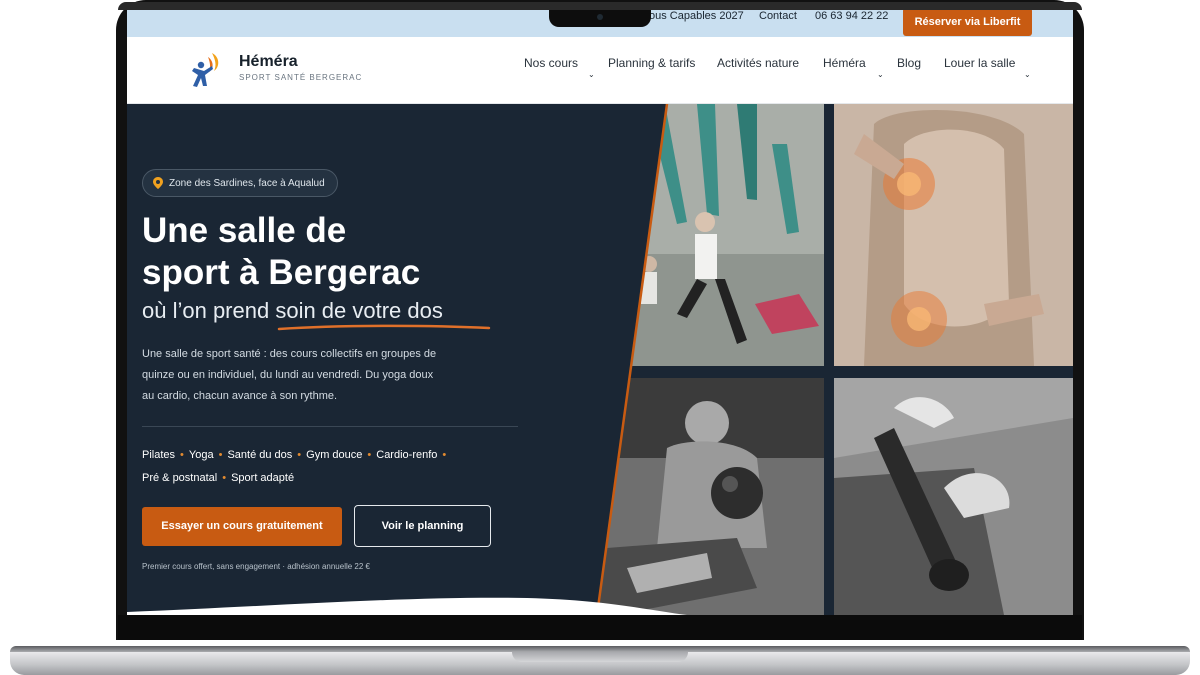  I want to click on orange-underline, so click(384, 327).